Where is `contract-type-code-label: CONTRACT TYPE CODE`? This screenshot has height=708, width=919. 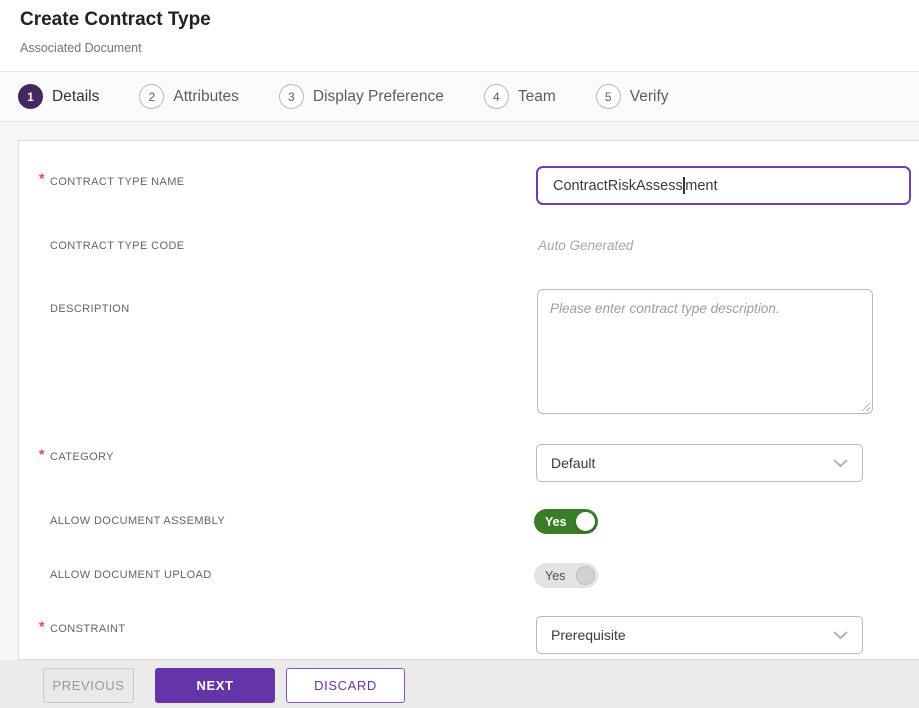 contract-type-code-label: CONTRACT TYPE CODE is located at coordinates (117, 246).